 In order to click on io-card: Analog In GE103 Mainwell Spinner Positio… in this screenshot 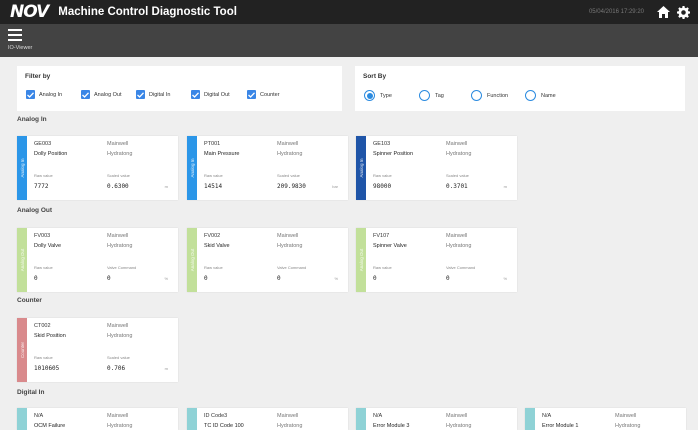, I will do `click(436, 168)`.